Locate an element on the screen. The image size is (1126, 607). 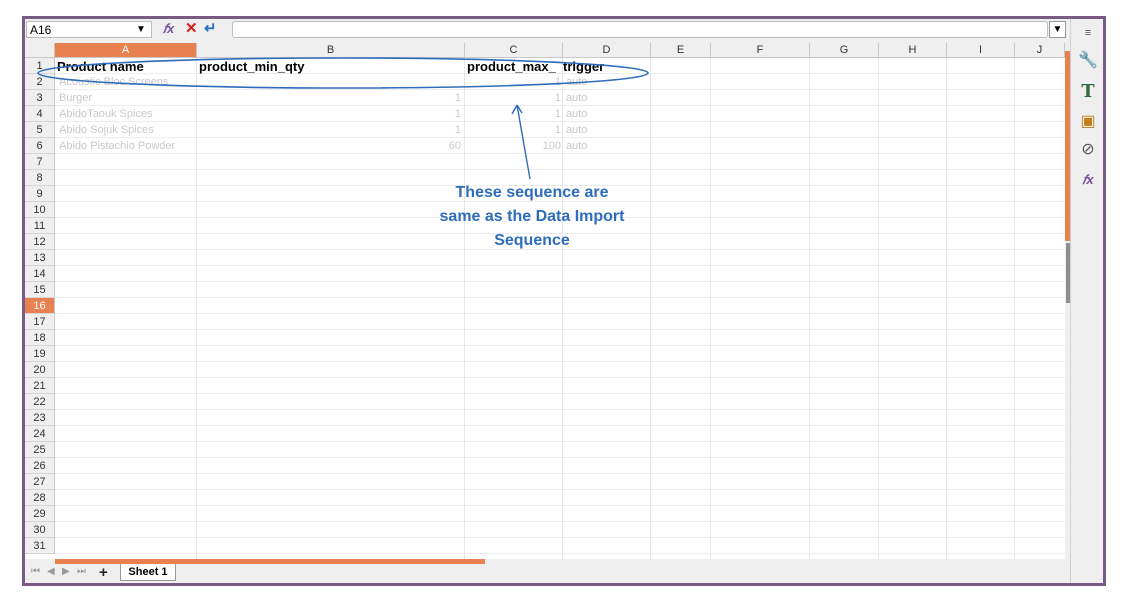
row-header-12: 12 is located at coordinates (40, 242).